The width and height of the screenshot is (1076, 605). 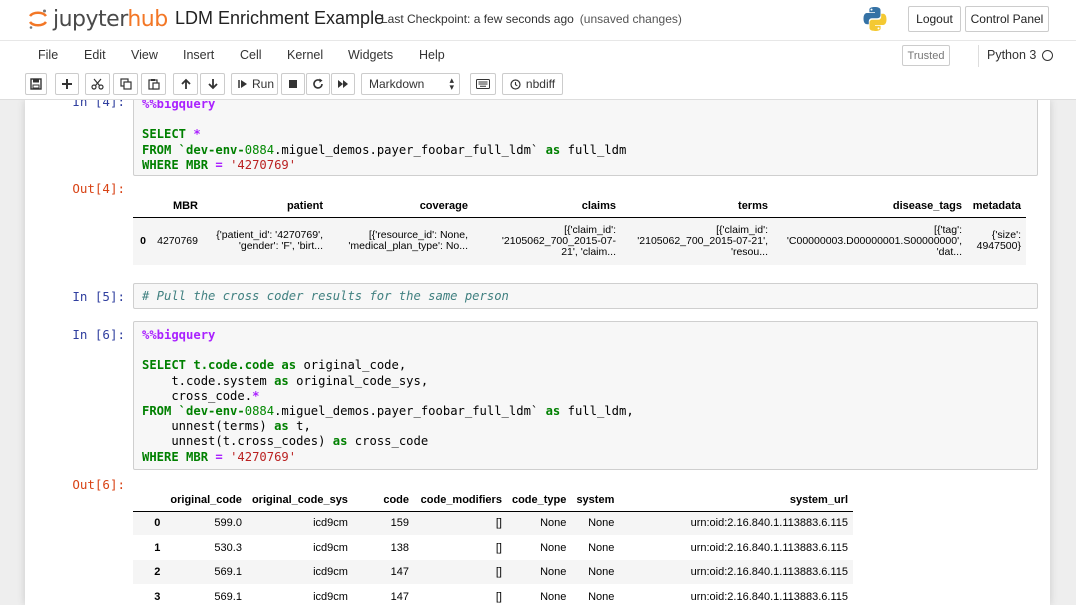 I want to click on menu-cell: Cell, so click(x=251, y=55).